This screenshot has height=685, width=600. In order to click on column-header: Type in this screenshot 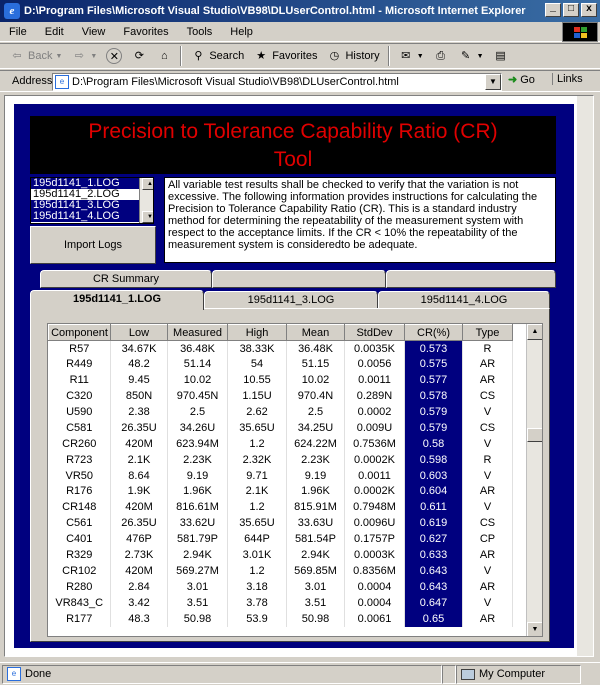, I will do `click(487, 332)`.